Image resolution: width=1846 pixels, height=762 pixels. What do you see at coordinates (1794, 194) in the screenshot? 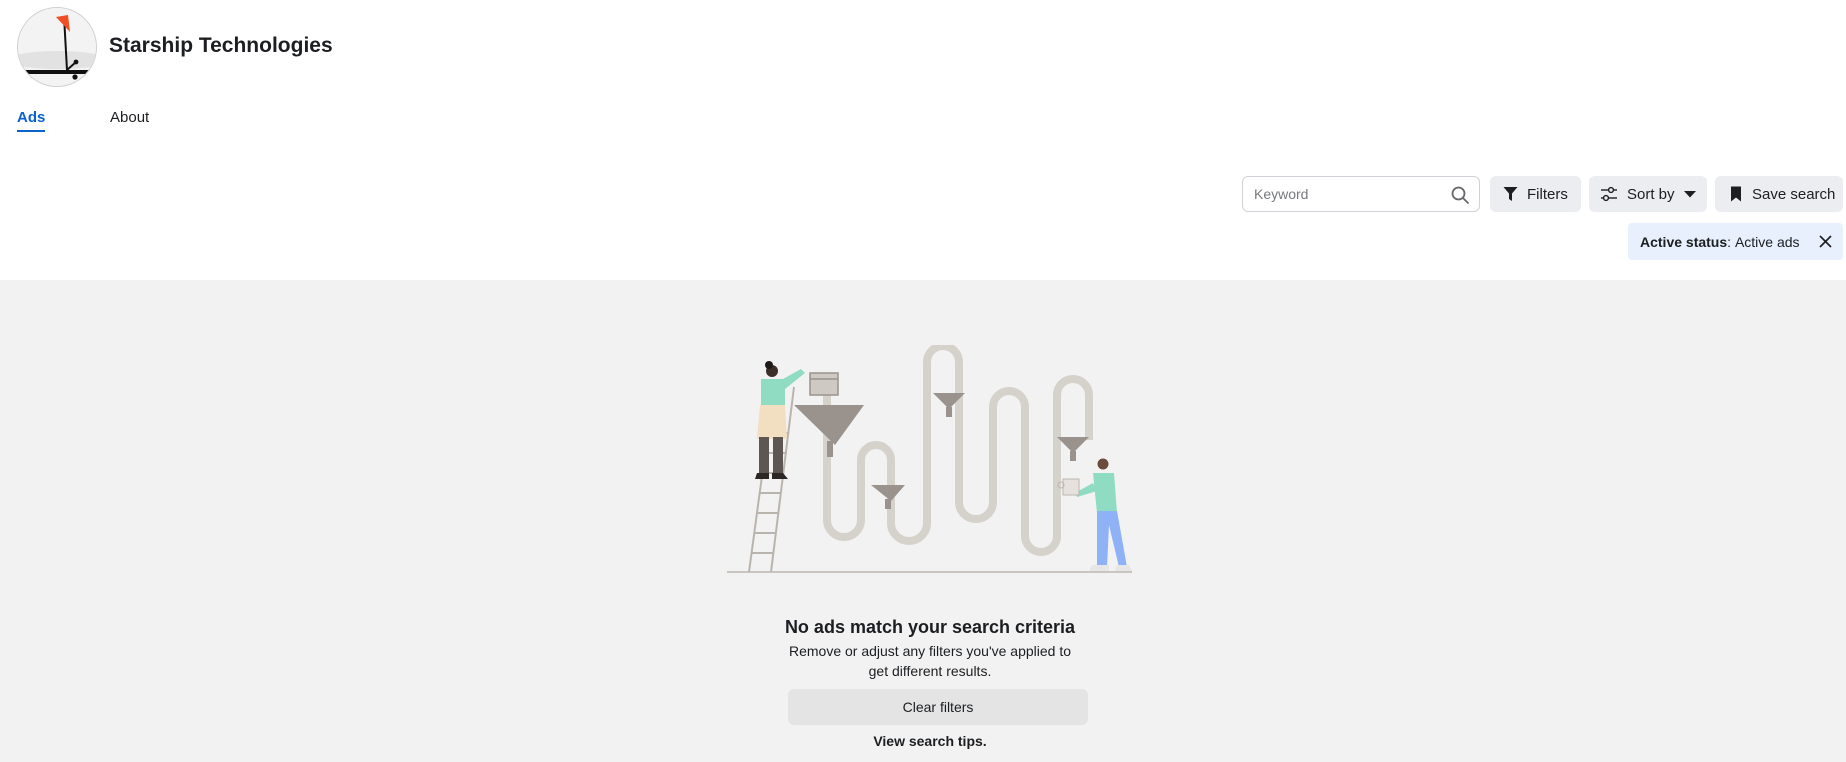
I see `save-search-label: Save search` at bounding box center [1794, 194].